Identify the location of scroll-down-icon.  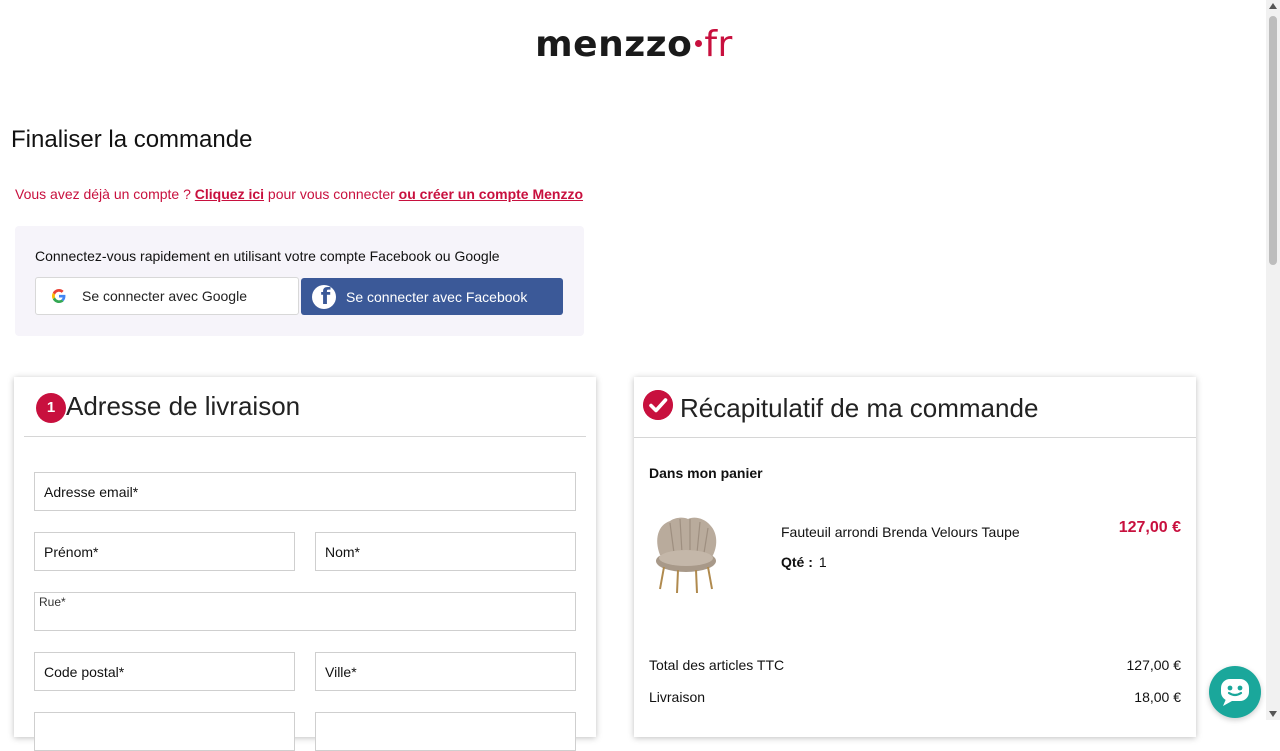
(1273, 714).